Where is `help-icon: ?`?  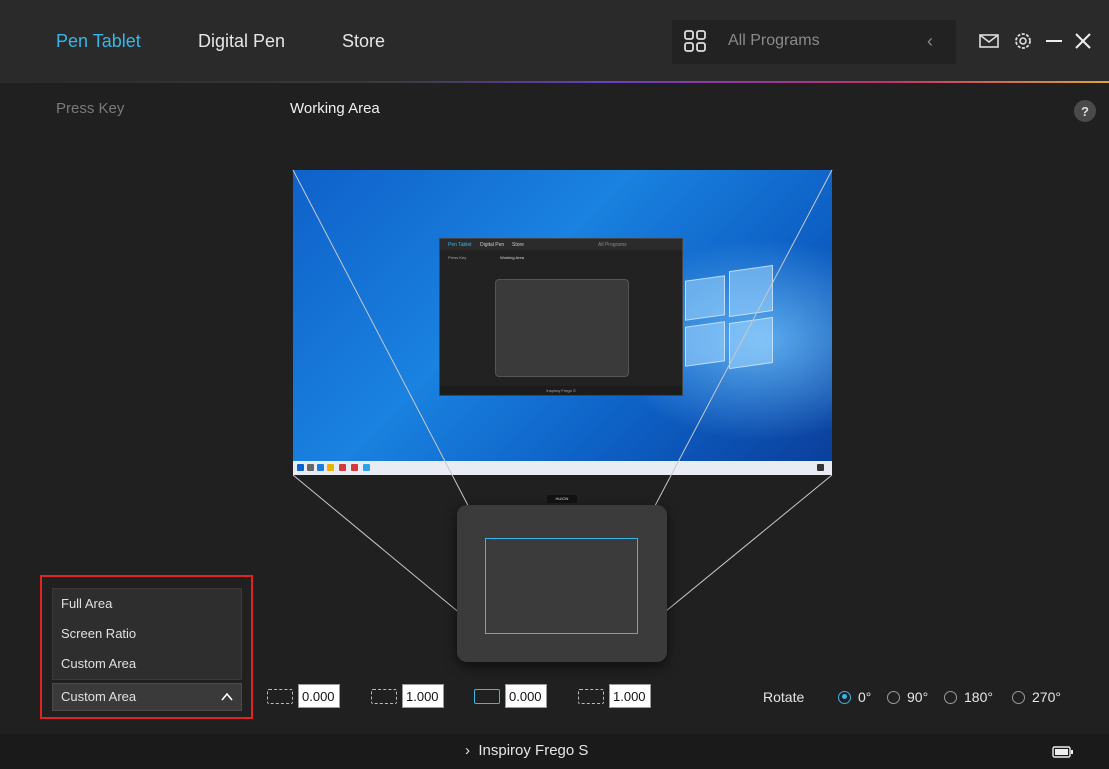
help-icon: ? is located at coordinates (1085, 111).